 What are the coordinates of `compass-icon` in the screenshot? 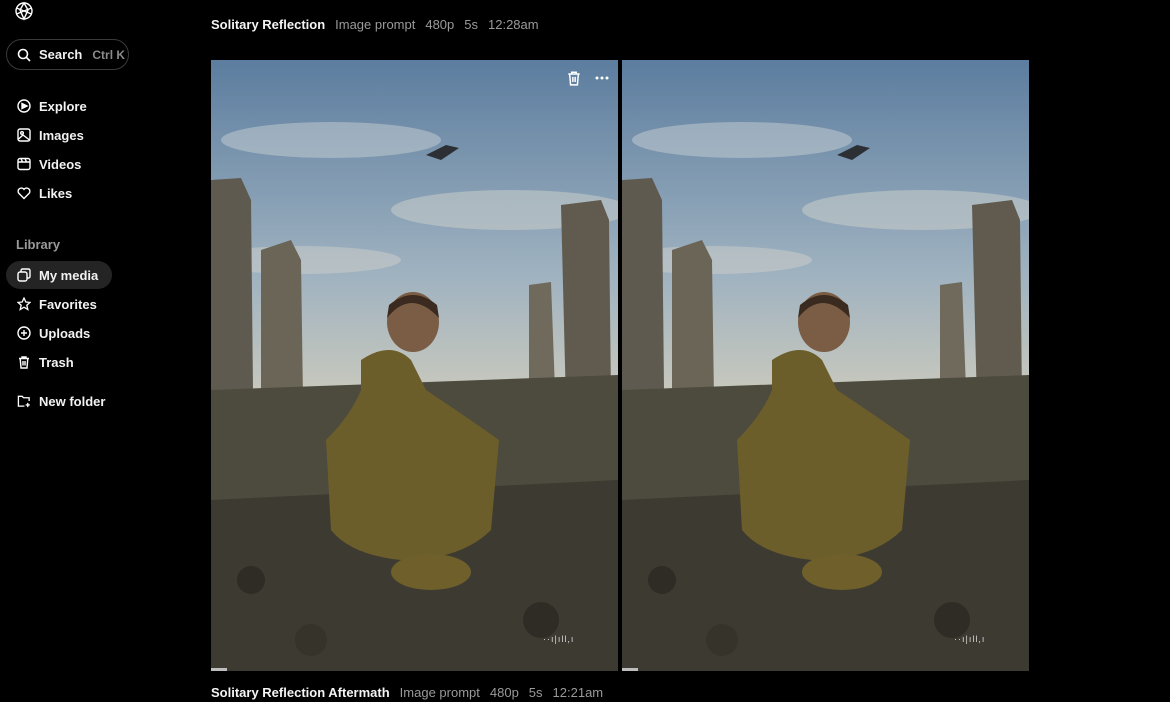 It's located at (24, 106).